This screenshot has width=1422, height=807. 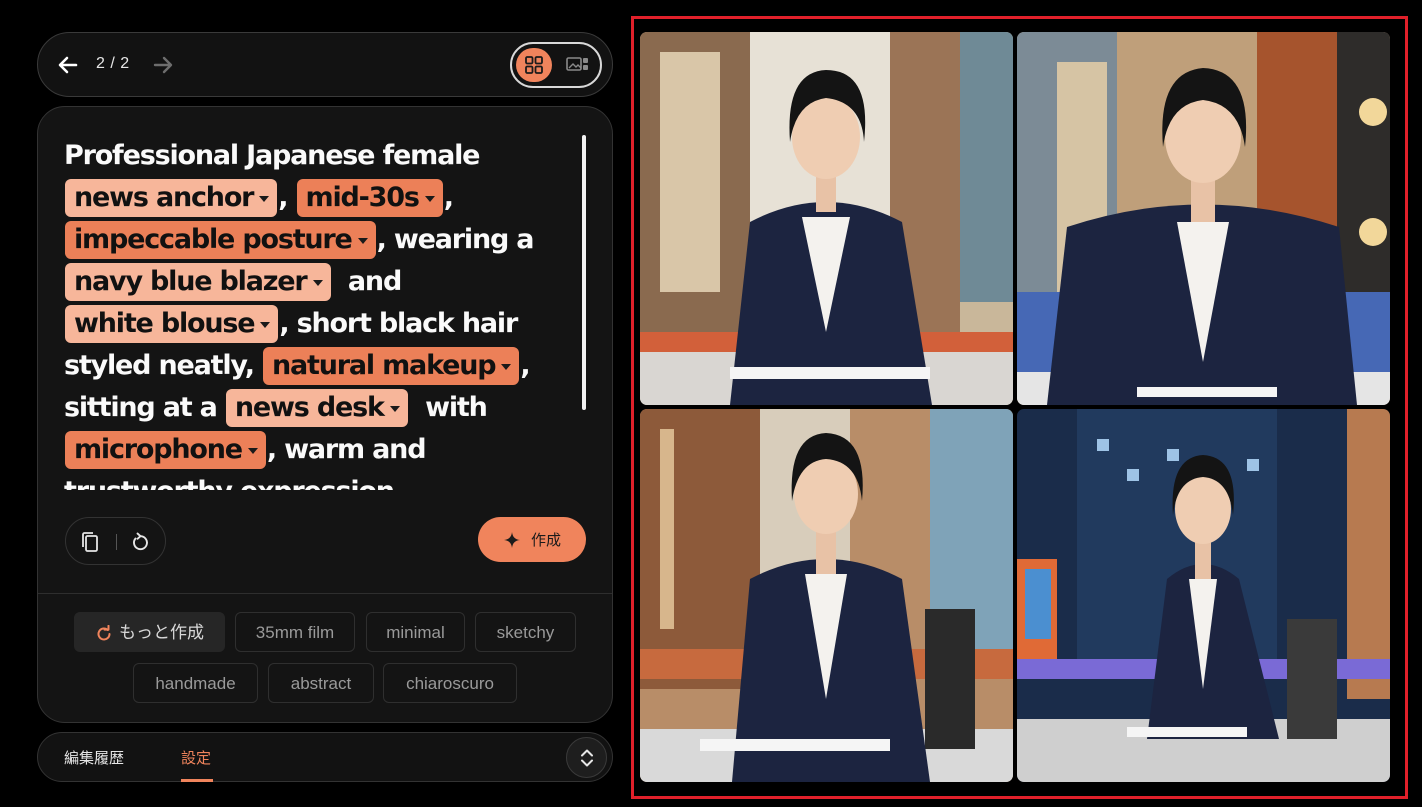 I want to click on single-view-button, so click(x=578, y=65).